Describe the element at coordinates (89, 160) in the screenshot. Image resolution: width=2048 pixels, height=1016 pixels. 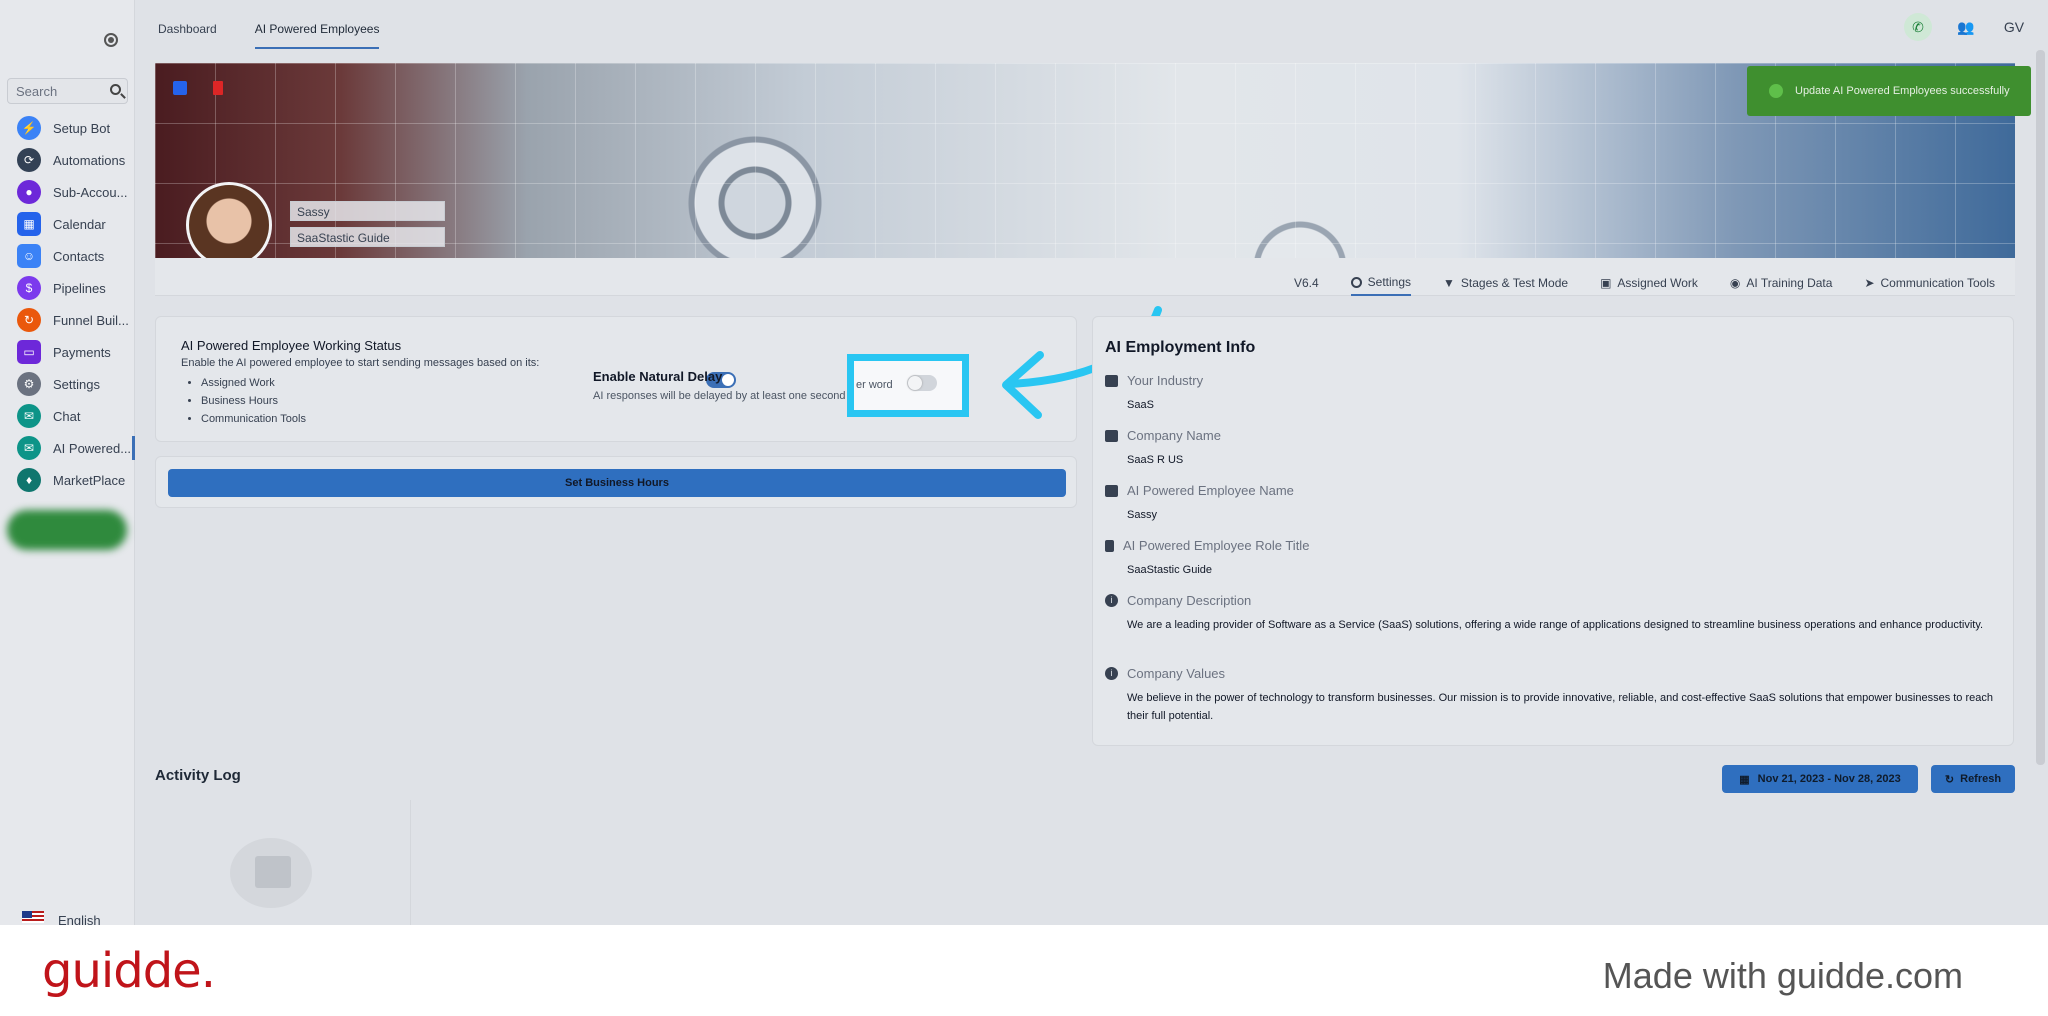
I see `sidebar-item-label: Automations` at that location.